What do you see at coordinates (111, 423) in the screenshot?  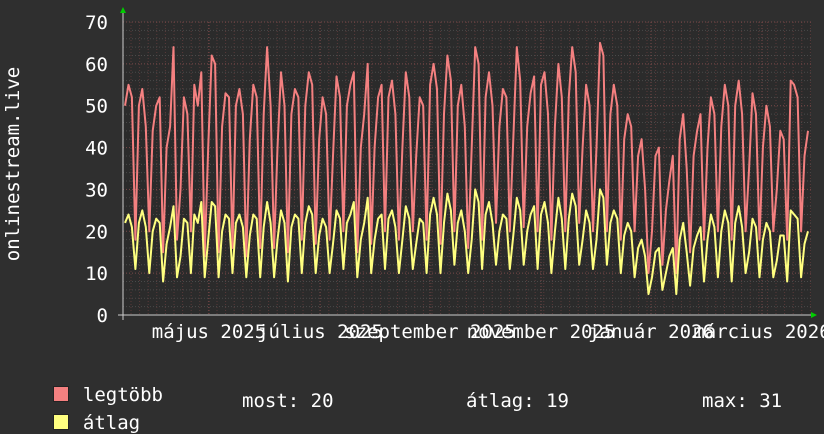 I see `legend-label-avg: átlag` at bounding box center [111, 423].